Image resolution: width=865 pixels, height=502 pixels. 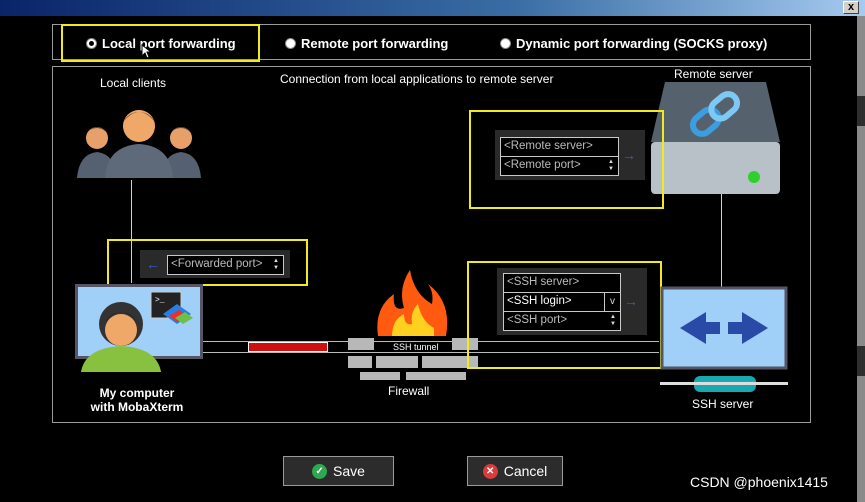 I want to click on save-button: ✓ Save, so click(x=338, y=471).